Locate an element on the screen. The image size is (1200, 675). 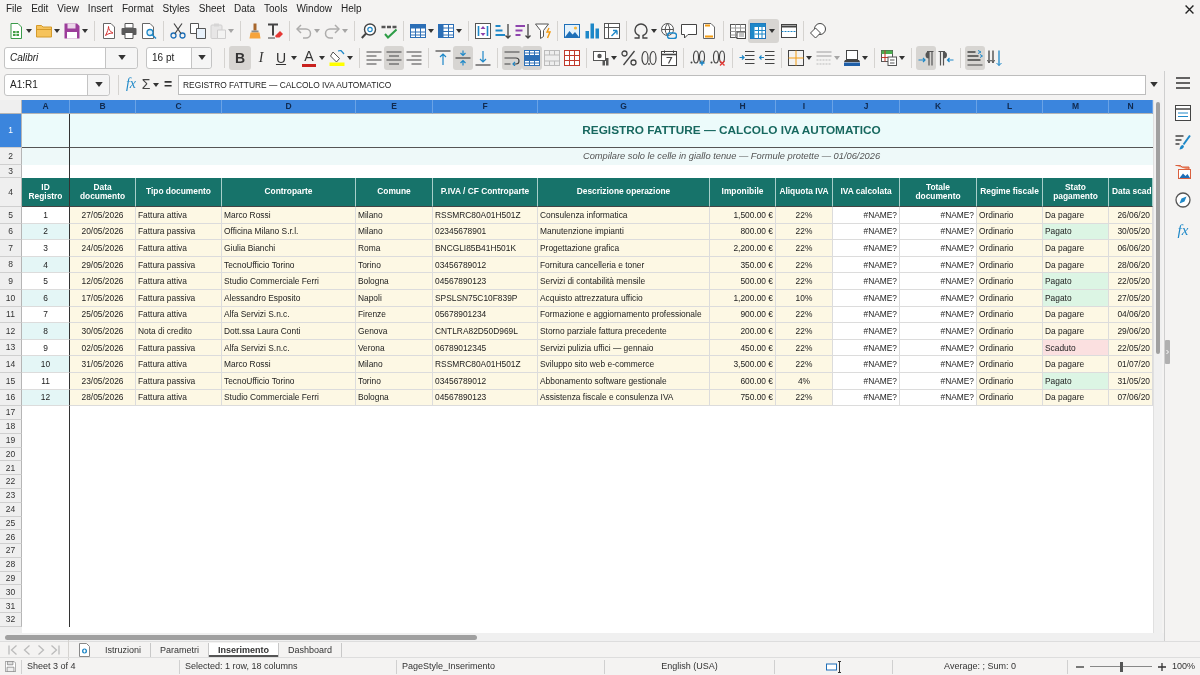
column-header: E is located at coordinates (394, 107).